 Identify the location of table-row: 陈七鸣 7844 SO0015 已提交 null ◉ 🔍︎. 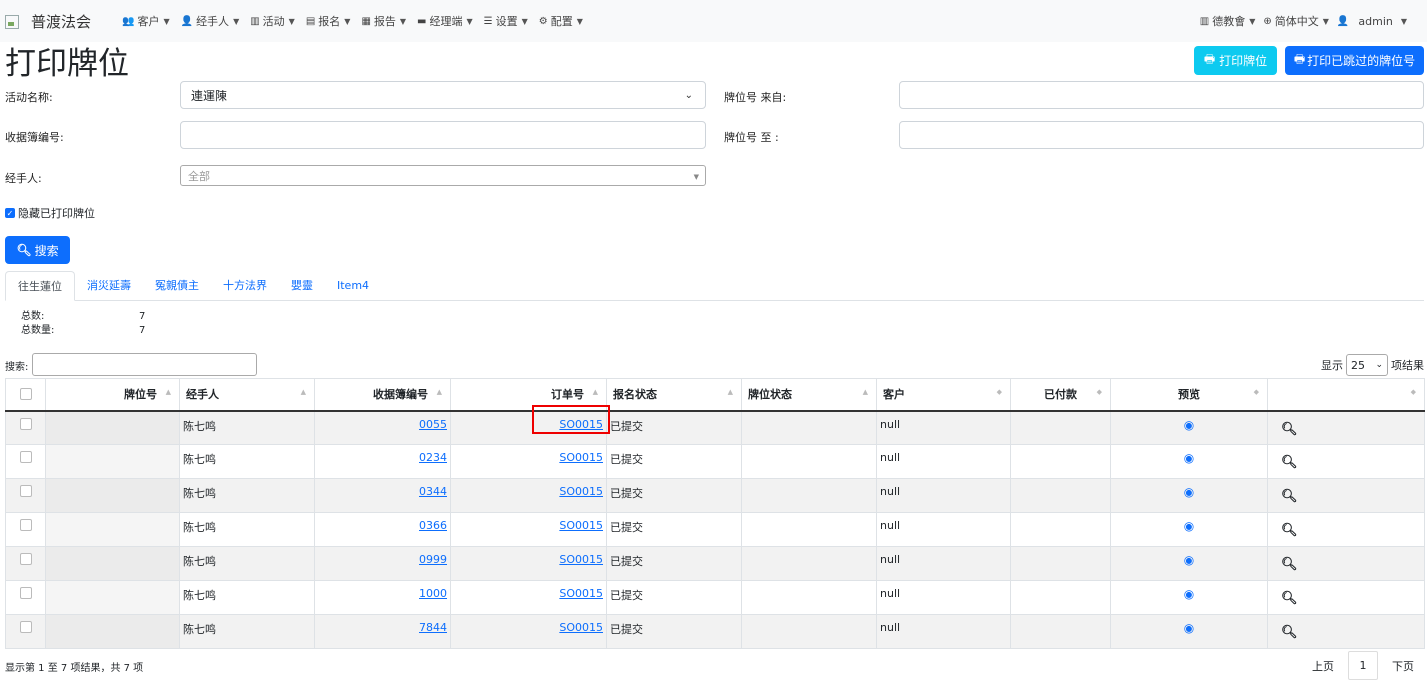
(715, 631).